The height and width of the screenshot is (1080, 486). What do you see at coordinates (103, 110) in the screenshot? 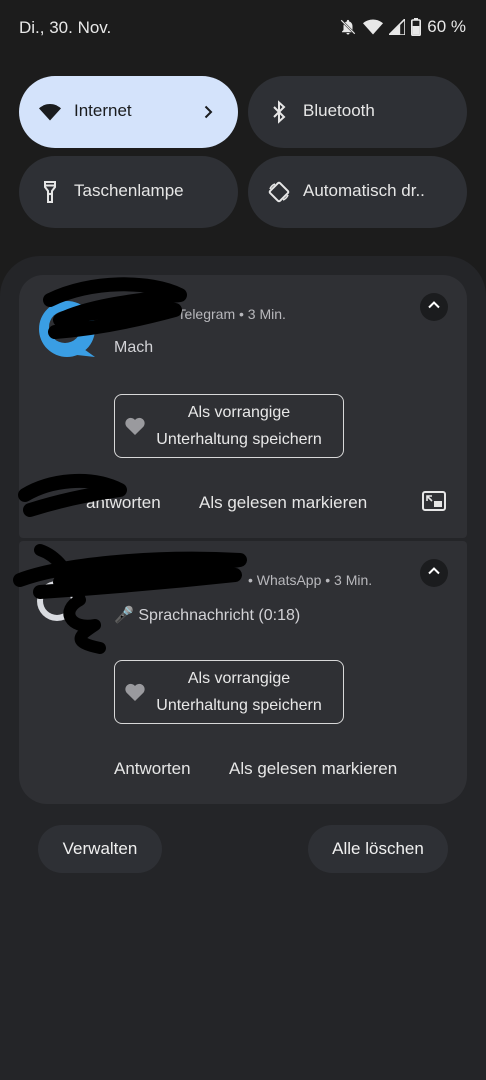
I see `tile-internet-label: Internet` at bounding box center [103, 110].